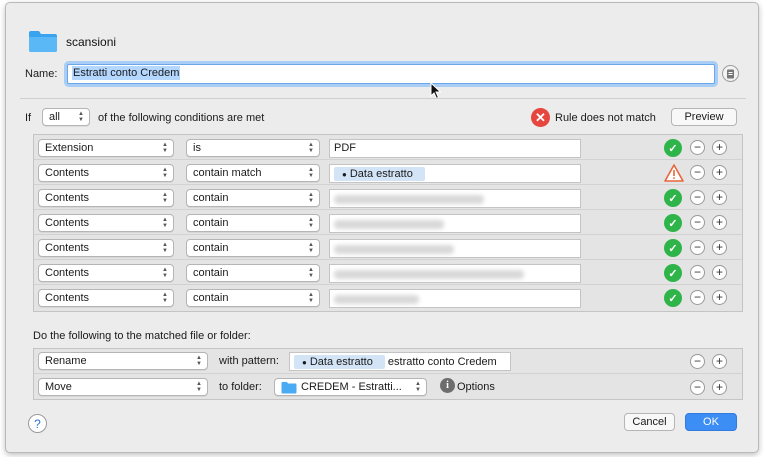 The height and width of the screenshot is (457, 764). What do you see at coordinates (455, 148) in the screenshot?
I see `condition-value-field: PDF` at bounding box center [455, 148].